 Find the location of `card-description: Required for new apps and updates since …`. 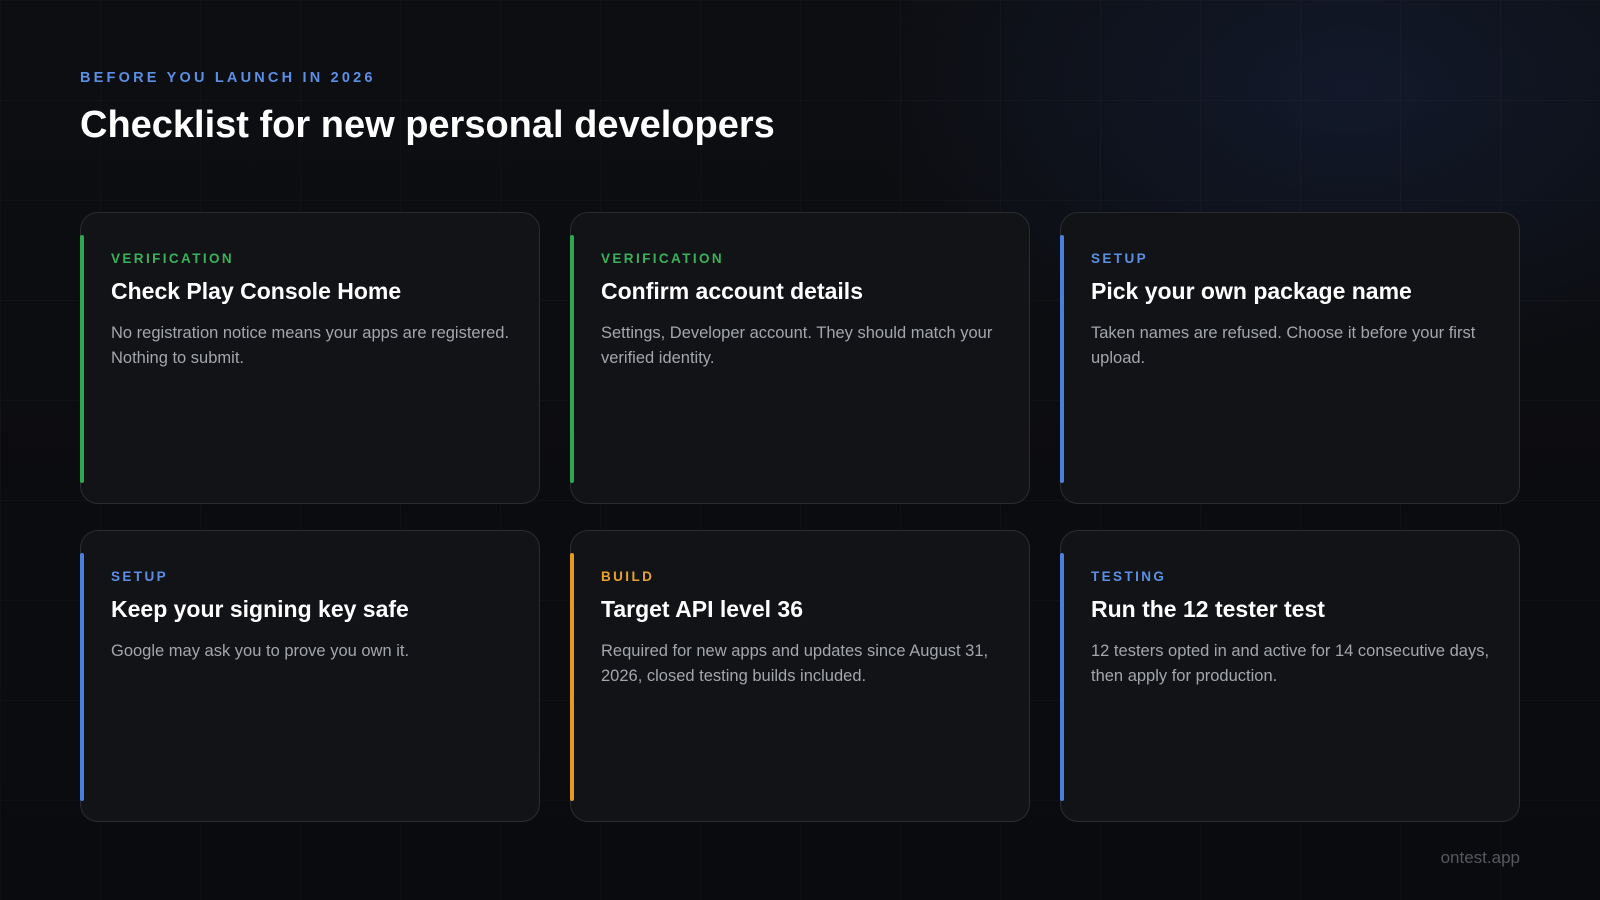

card-description: Required for new apps and updates since … is located at coordinates (795, 663).